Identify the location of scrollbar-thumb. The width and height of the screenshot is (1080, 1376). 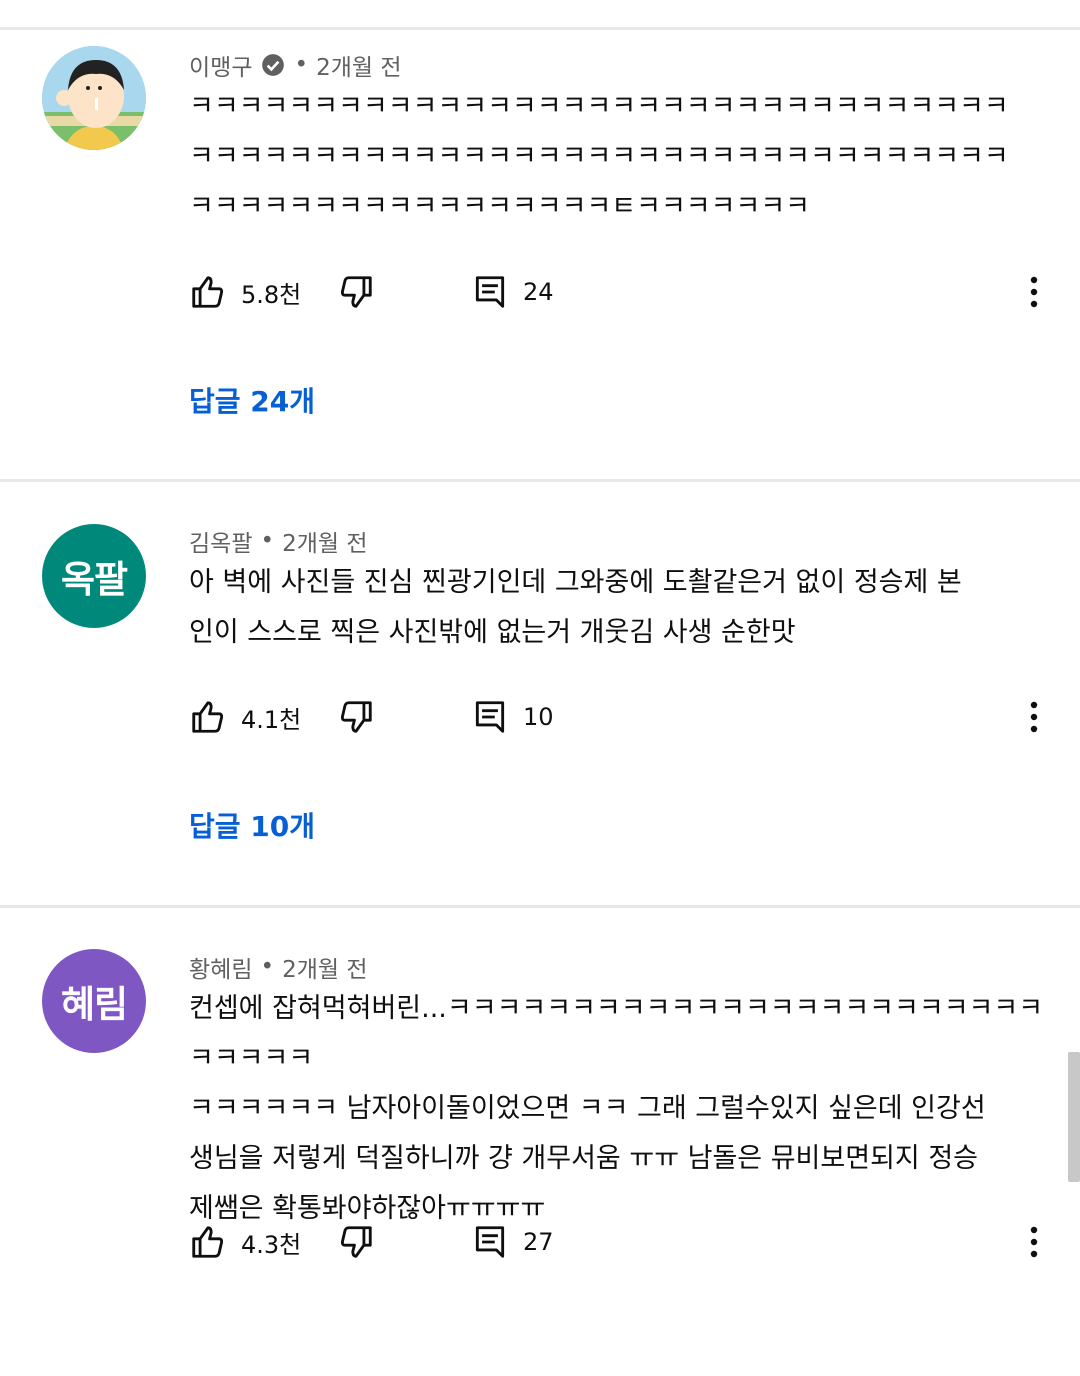
(1074, 1117).